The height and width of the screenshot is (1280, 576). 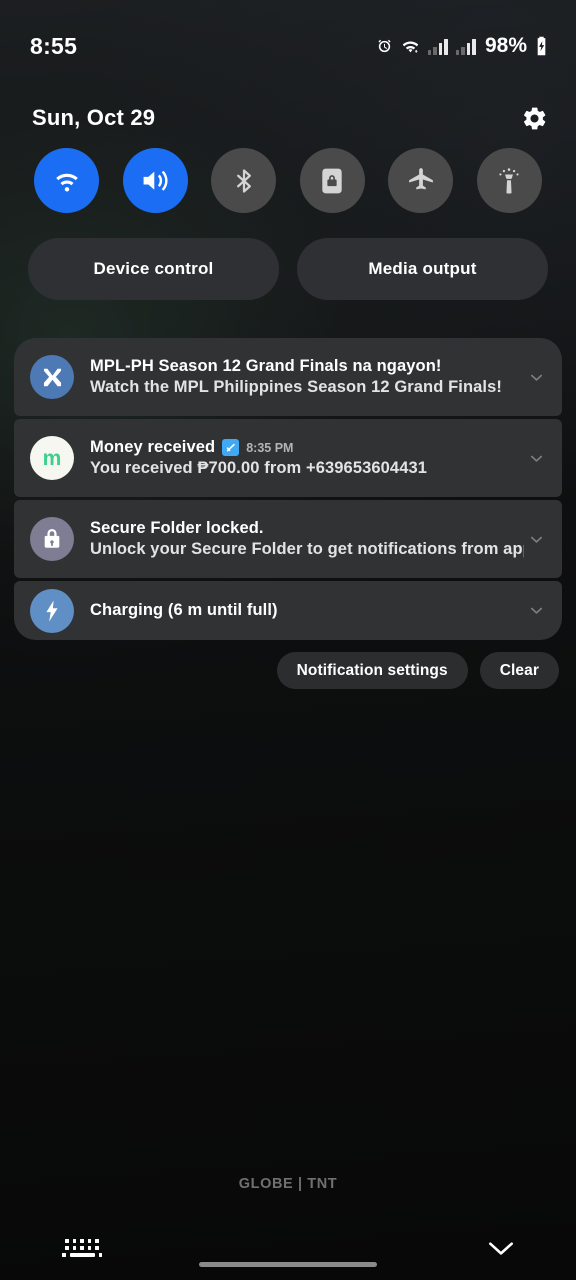 I want to click on device-control-button: Device control, so click(x=153, y=269).